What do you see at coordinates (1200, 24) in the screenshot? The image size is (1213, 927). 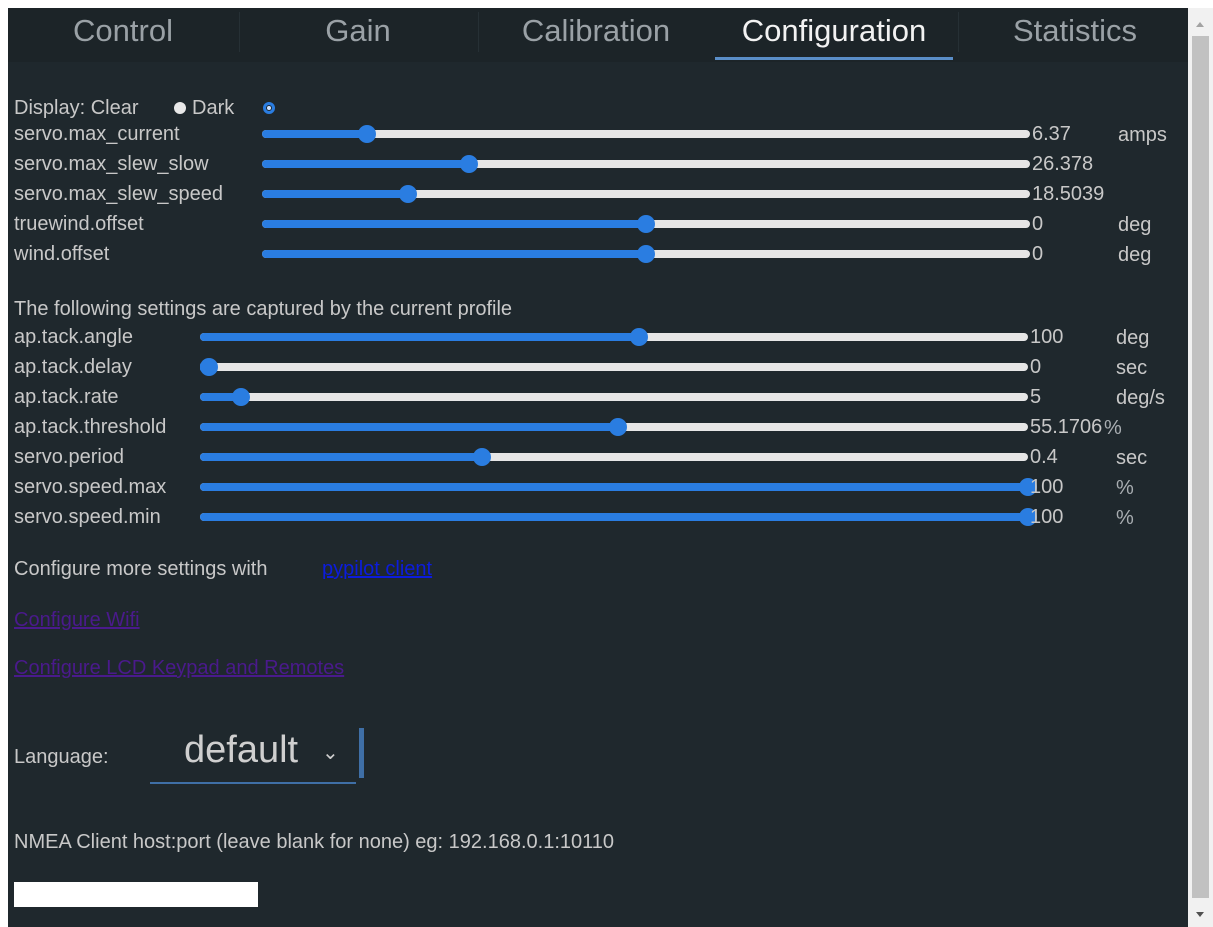 I see `scroll-up-arrow-icon` at bounding box center [1200, 24].